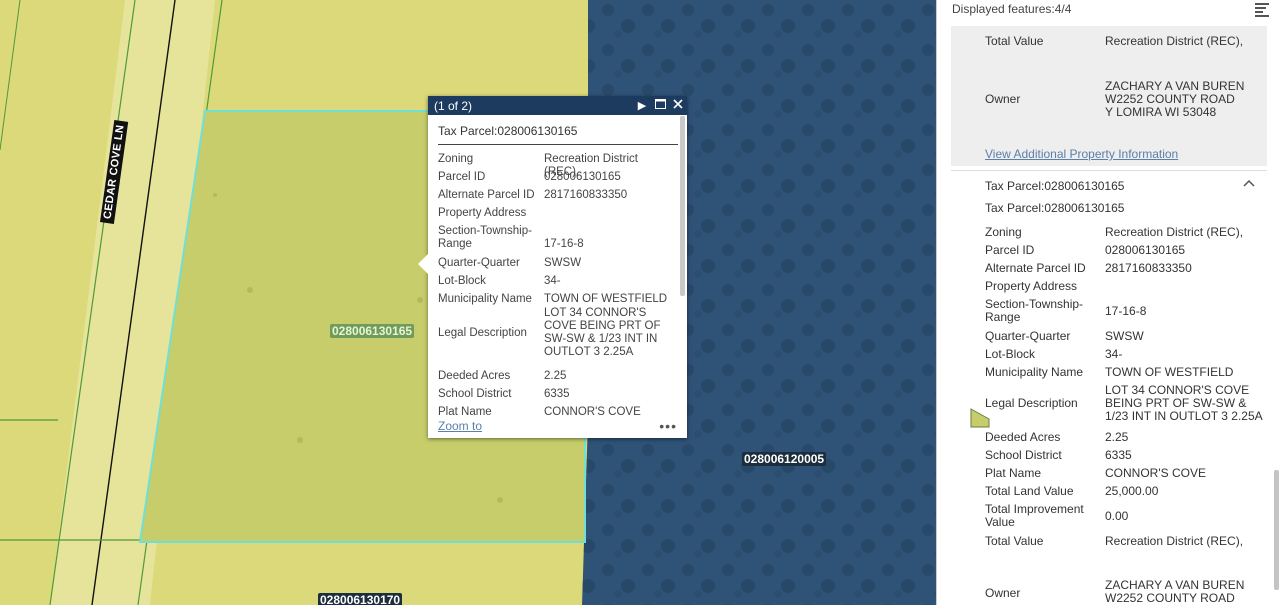  Describe the element at coordinates (1125, 516) in the screenshot. I see `panel-attr-row: Total Improvement Value 0.00` at that location.